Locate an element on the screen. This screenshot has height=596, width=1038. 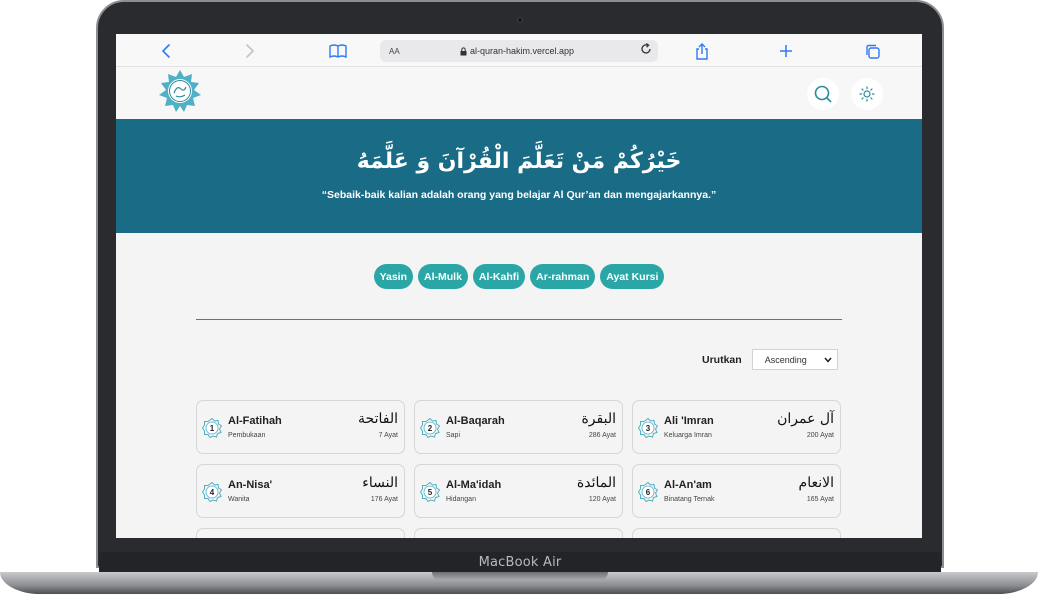
theme-toggle-button is located at coordinates (867, 94).